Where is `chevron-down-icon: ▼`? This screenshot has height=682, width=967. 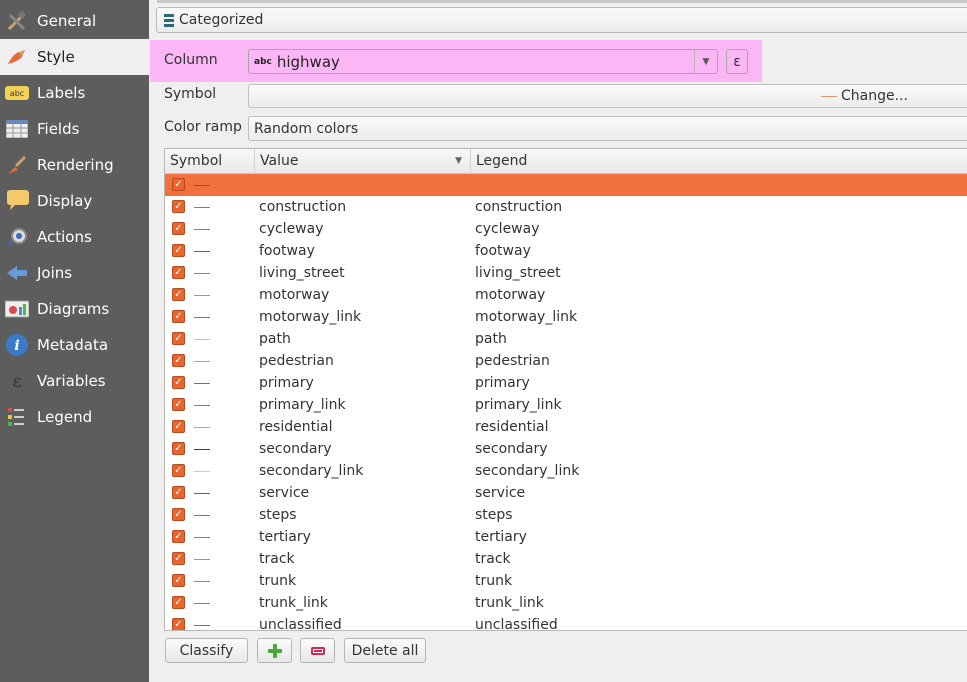
chevron-down-icon: ▼ is located at coordinates (705, 61).